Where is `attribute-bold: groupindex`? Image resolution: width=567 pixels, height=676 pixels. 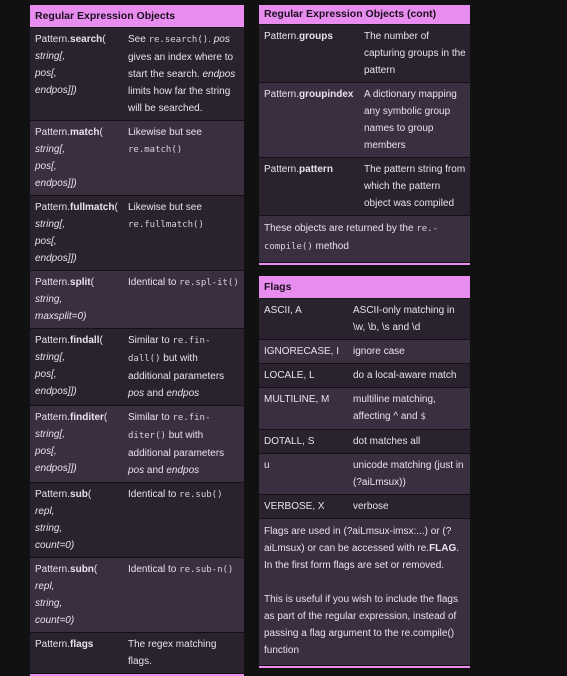
attribute-bold: groupindex is located at coordinates (326, 94).